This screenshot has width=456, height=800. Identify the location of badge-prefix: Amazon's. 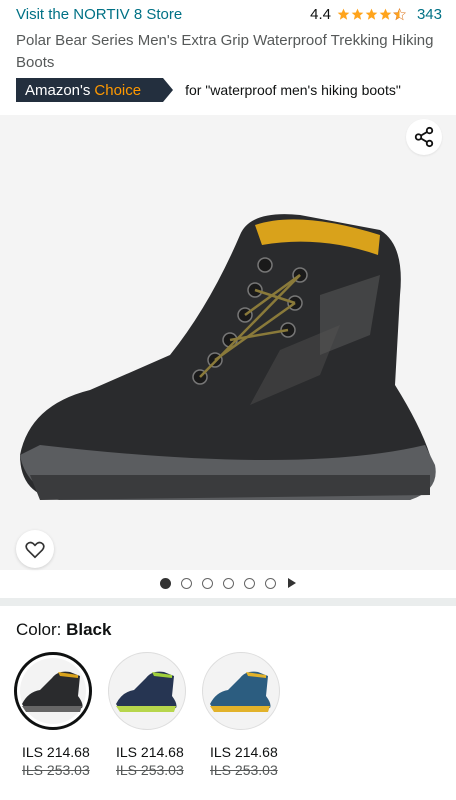
(58, 90).